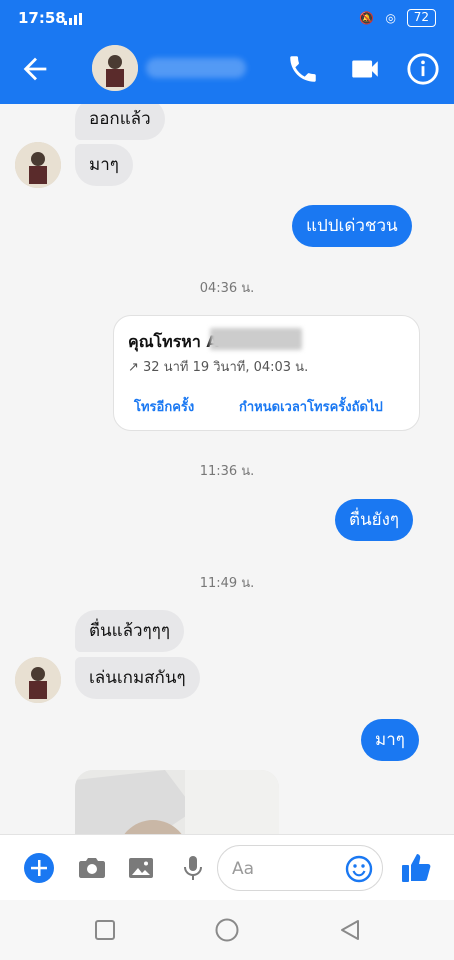 This screenshot has width=454, height=960. Describe the element at coordinates (352, 226) in the screenshot. I see `message-outgoing: แปปเด่วชวน` at that location.